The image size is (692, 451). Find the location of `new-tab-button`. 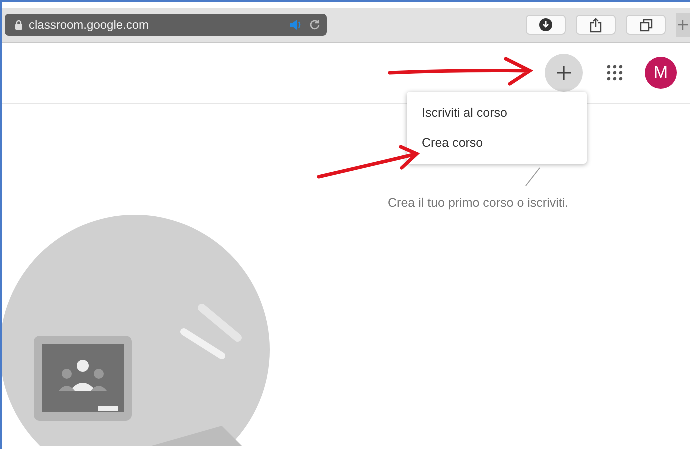

new-tab-button is located at coordinates (683, 25).